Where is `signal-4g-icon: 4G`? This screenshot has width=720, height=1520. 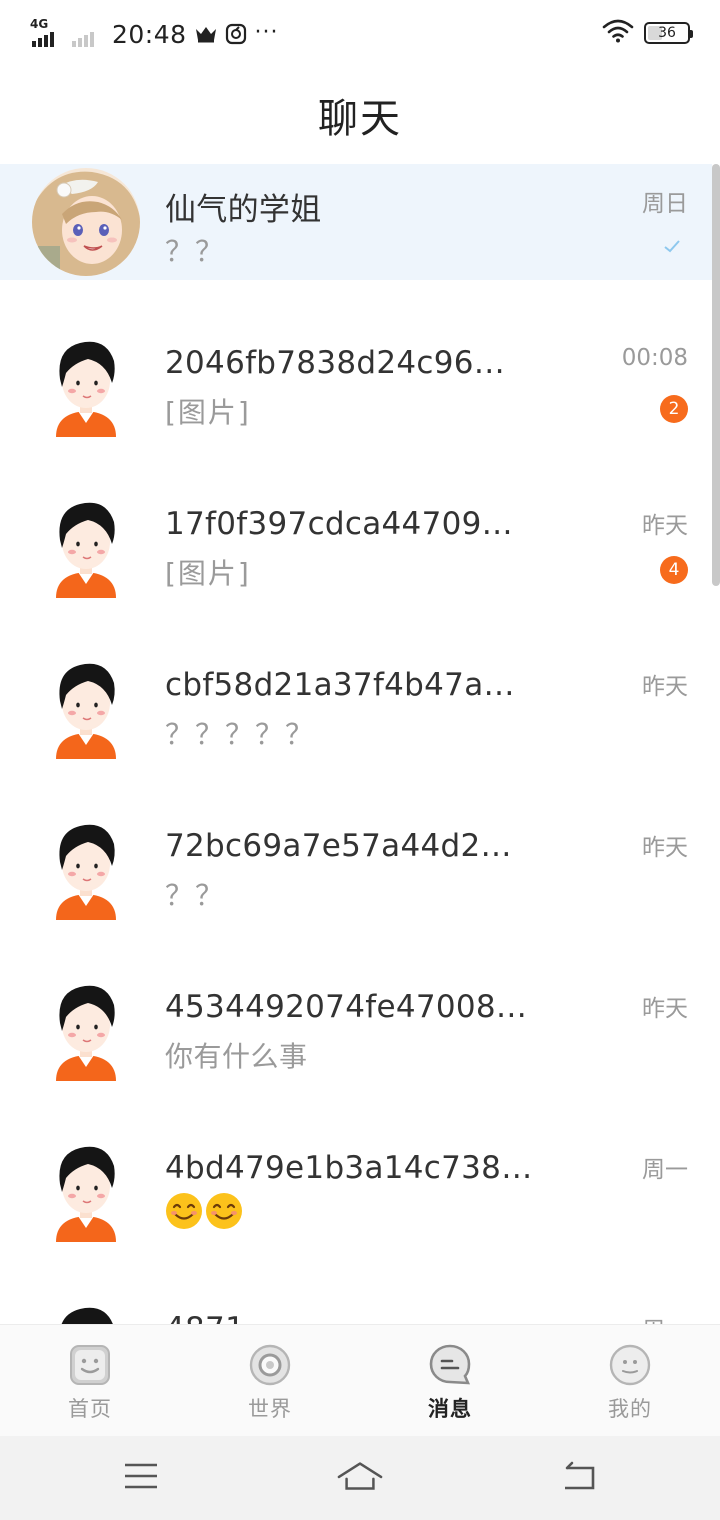
signal-4g-icon: 4G is located at coordinates (46, 33).